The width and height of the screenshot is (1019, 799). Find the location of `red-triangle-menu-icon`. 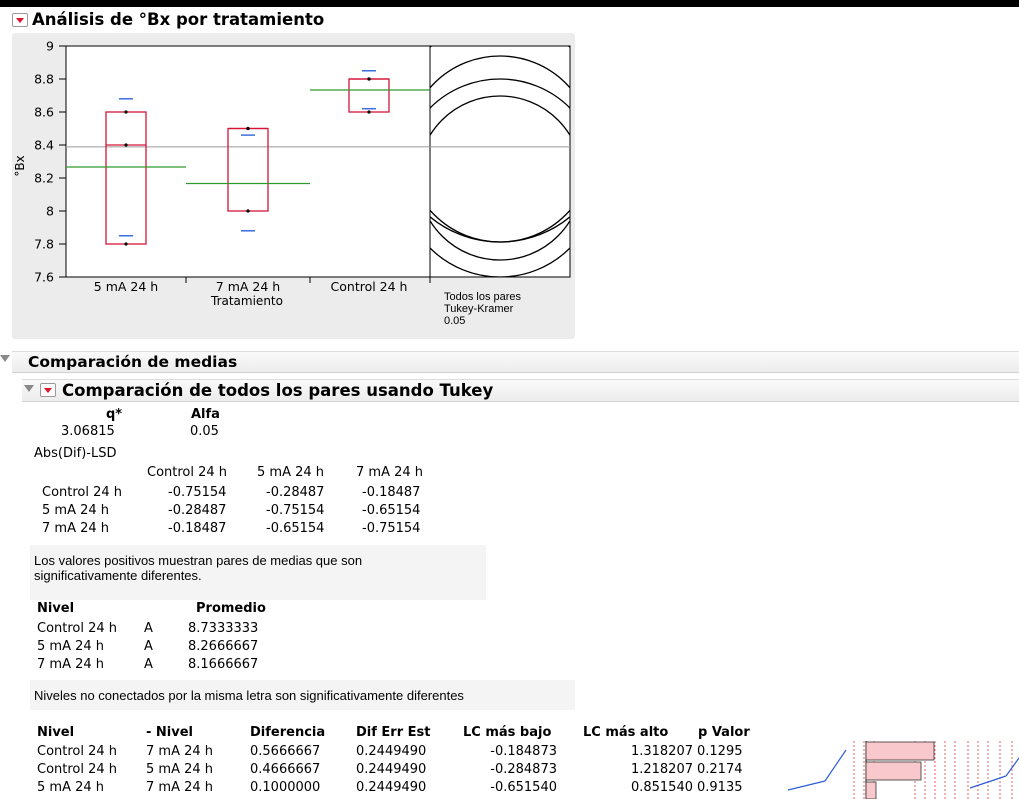

red-triangle-menu-icon is located at coordinates (48, 390).